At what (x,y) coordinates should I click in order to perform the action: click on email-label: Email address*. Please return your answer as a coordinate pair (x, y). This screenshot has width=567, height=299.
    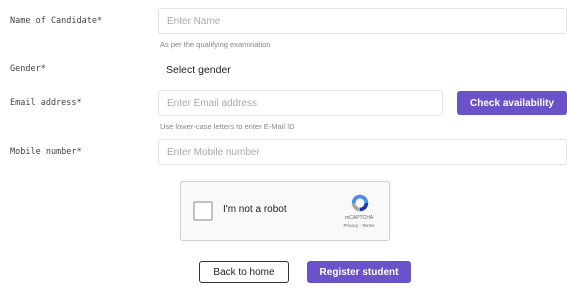
    Looking at the image, I should click on (46, 103).